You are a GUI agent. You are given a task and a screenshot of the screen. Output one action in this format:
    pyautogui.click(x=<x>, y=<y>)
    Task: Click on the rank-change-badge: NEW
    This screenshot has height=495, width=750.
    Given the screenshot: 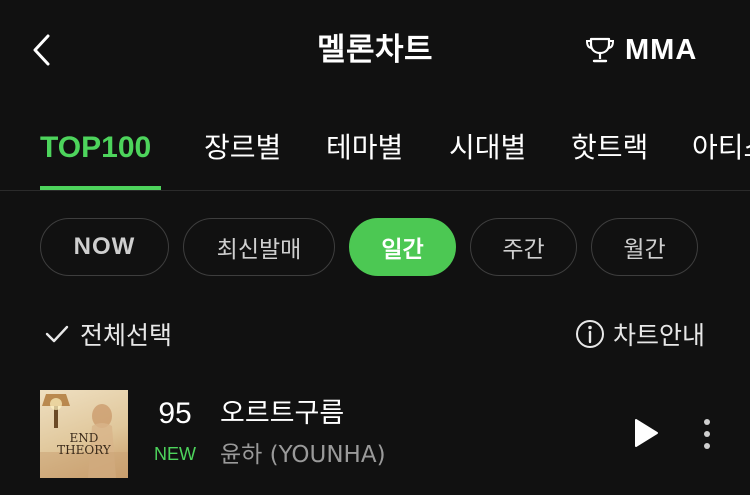 What is the action you would take?
    pyautogui.click(x=175, y=454)
    